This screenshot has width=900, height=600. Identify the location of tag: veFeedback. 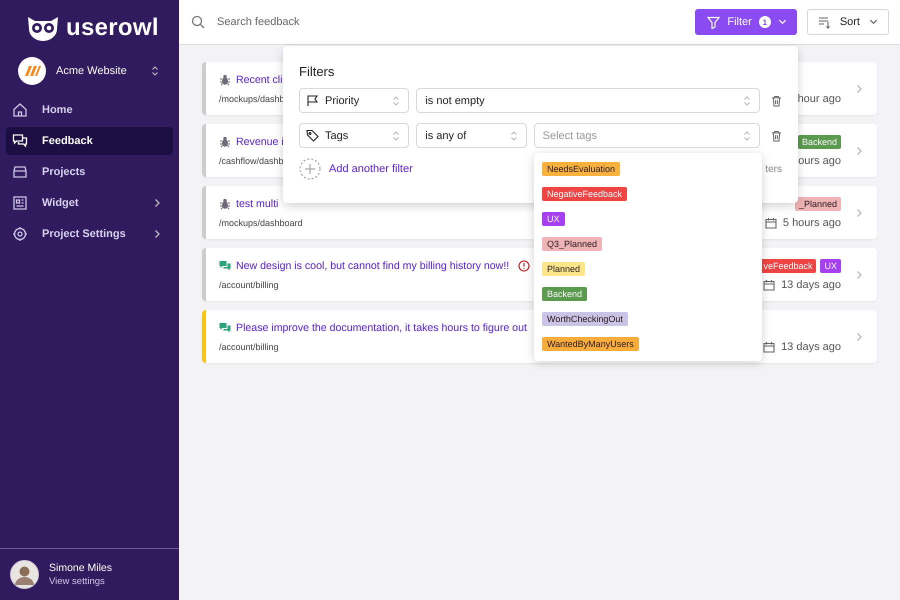
(787, 265).